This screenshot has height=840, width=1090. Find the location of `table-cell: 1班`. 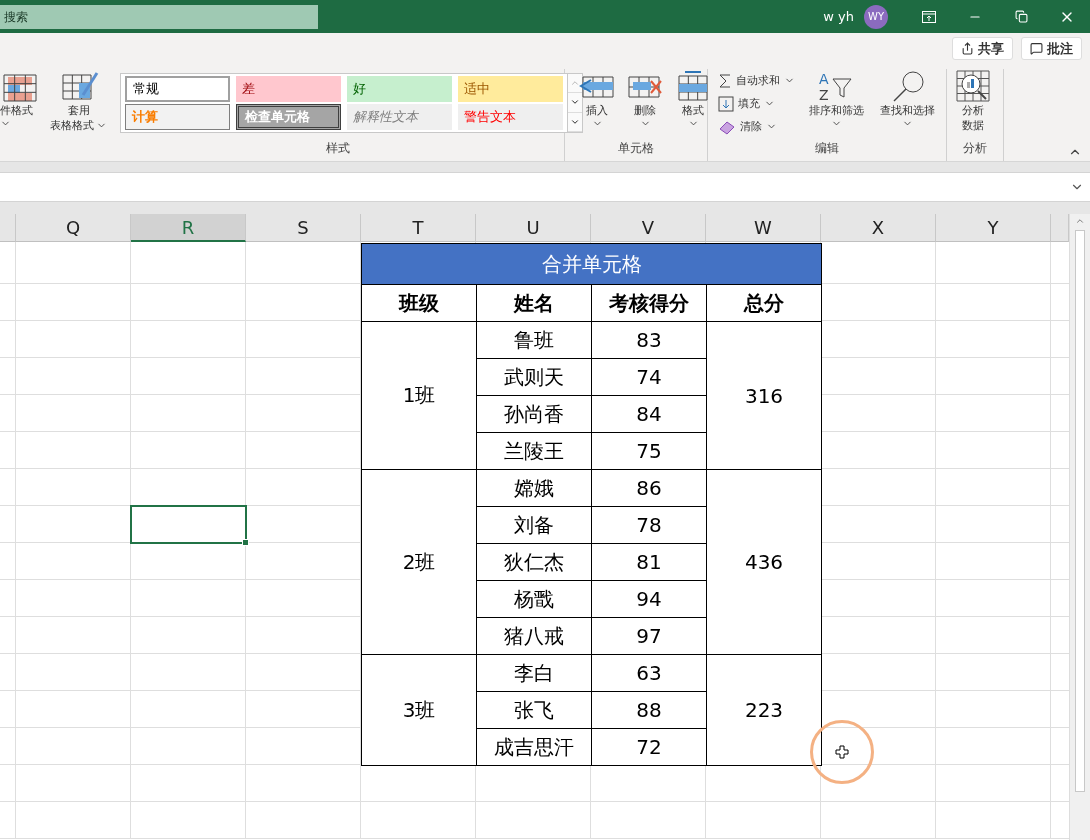

table-cell: 1班 is located at coordinates (419, 395).